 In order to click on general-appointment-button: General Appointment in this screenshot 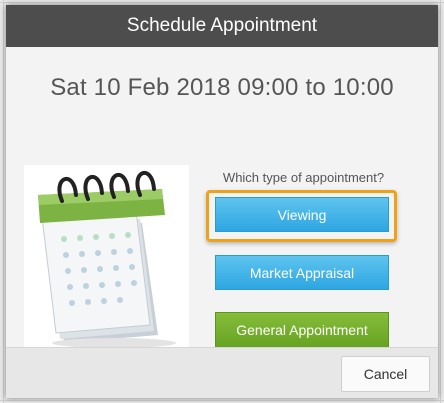, I will do `click(302, 330)`.